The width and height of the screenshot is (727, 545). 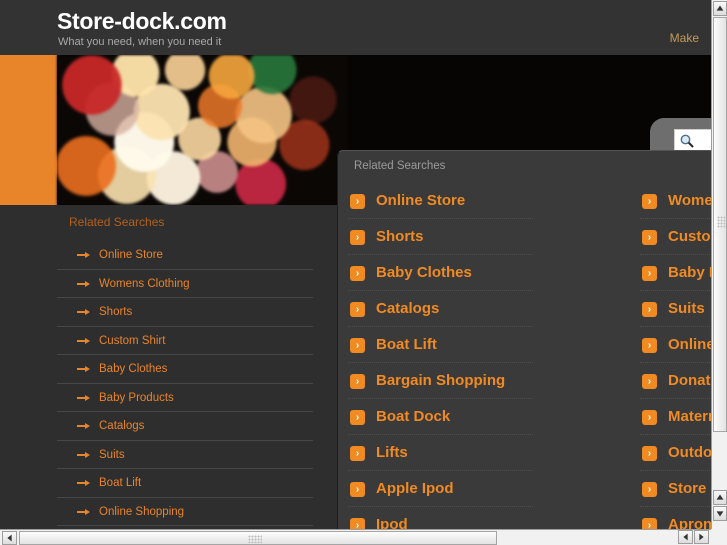 I want to click on sidebar-item: Baby Clothes, so click(x=185, y=369).